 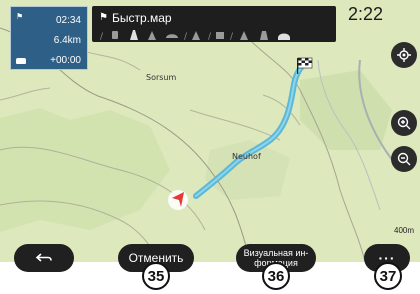 I want to click on permit-icon, so click(x=220, y=35).